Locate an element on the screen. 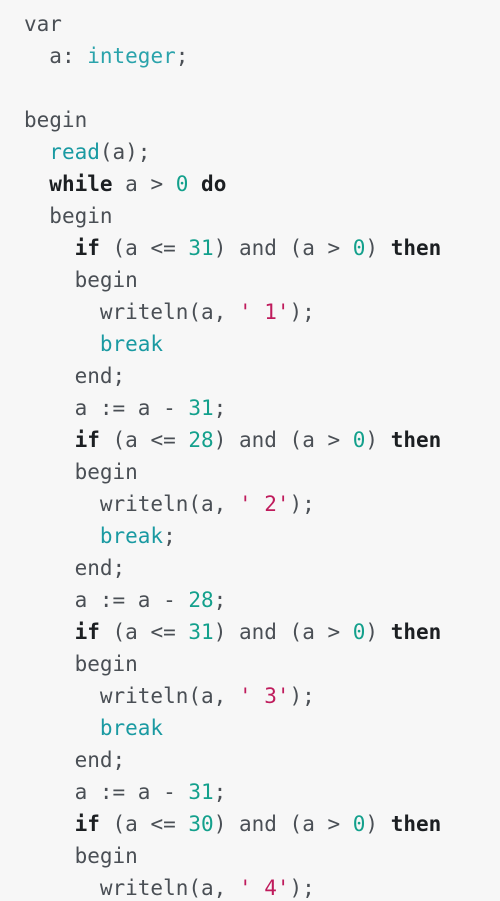 This screenshot has height=901, width=500. code-token-number: 30 is located at coordinates (201, 824).